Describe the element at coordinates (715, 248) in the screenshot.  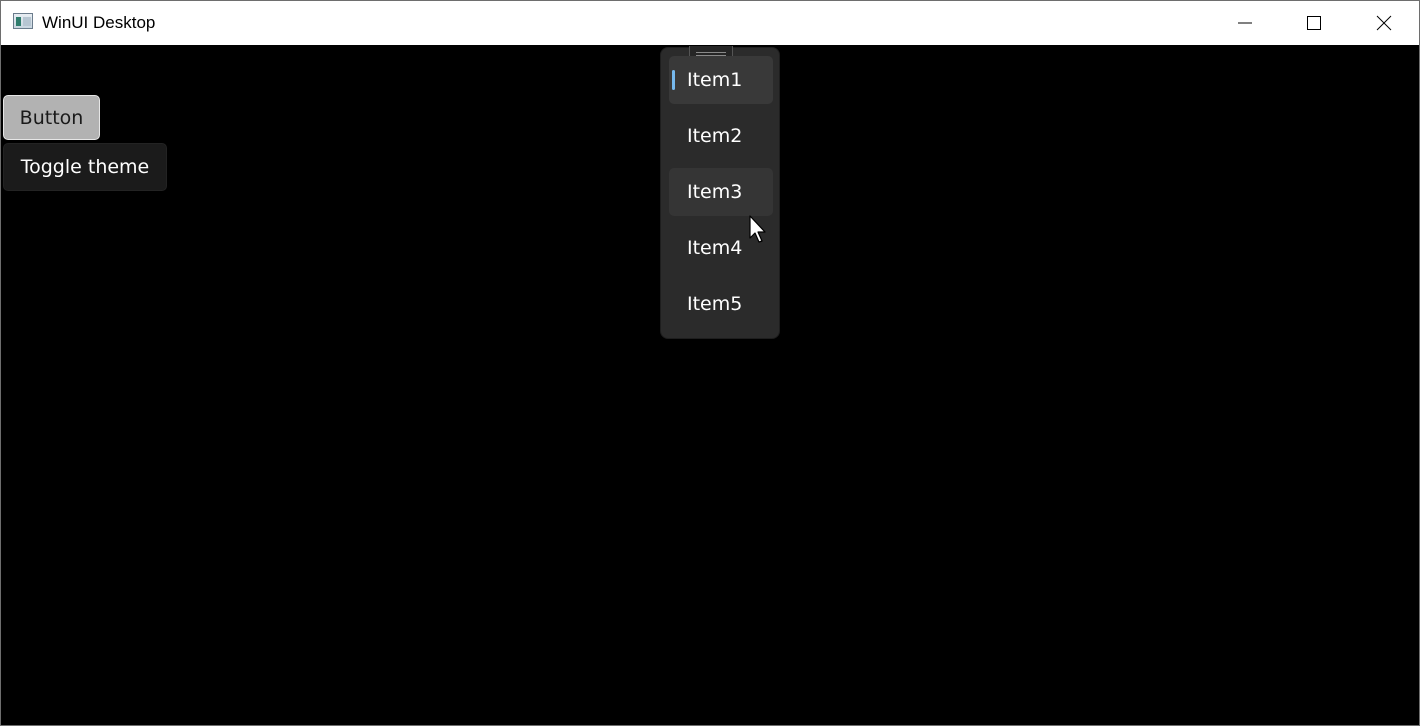
I see `list-item-label: Item4` at that location.